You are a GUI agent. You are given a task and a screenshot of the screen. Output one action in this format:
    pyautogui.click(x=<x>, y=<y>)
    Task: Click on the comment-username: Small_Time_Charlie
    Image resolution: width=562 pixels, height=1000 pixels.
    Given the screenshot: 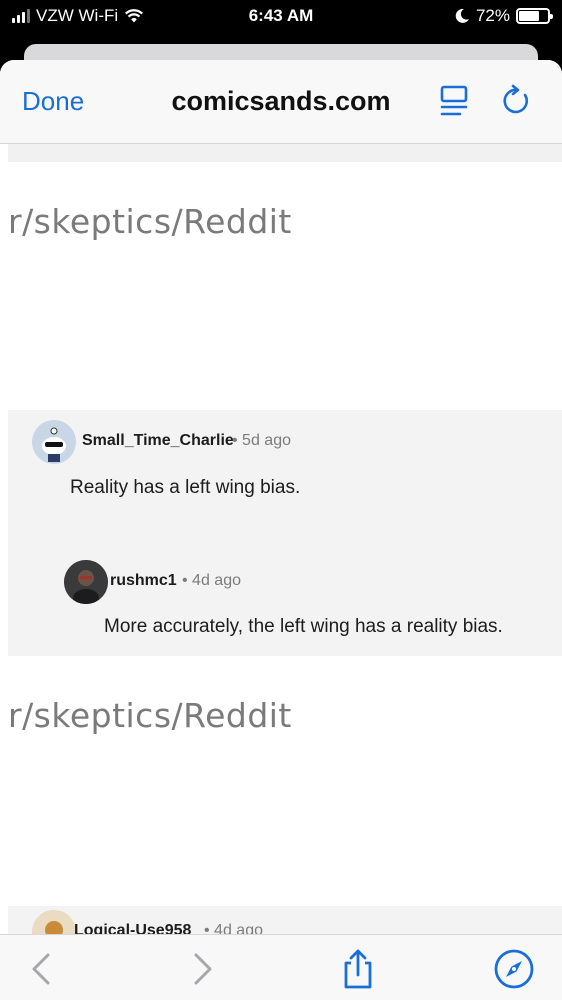 What is the action you would take?
    pyautogui.click(x=158, y=441)
    